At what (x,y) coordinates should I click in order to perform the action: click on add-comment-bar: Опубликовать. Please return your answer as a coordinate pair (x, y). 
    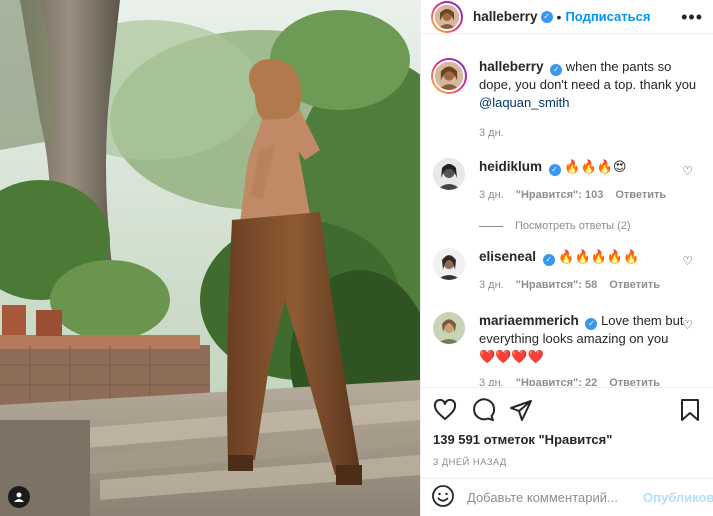
    Looking at the image, I should click on (567, 497).